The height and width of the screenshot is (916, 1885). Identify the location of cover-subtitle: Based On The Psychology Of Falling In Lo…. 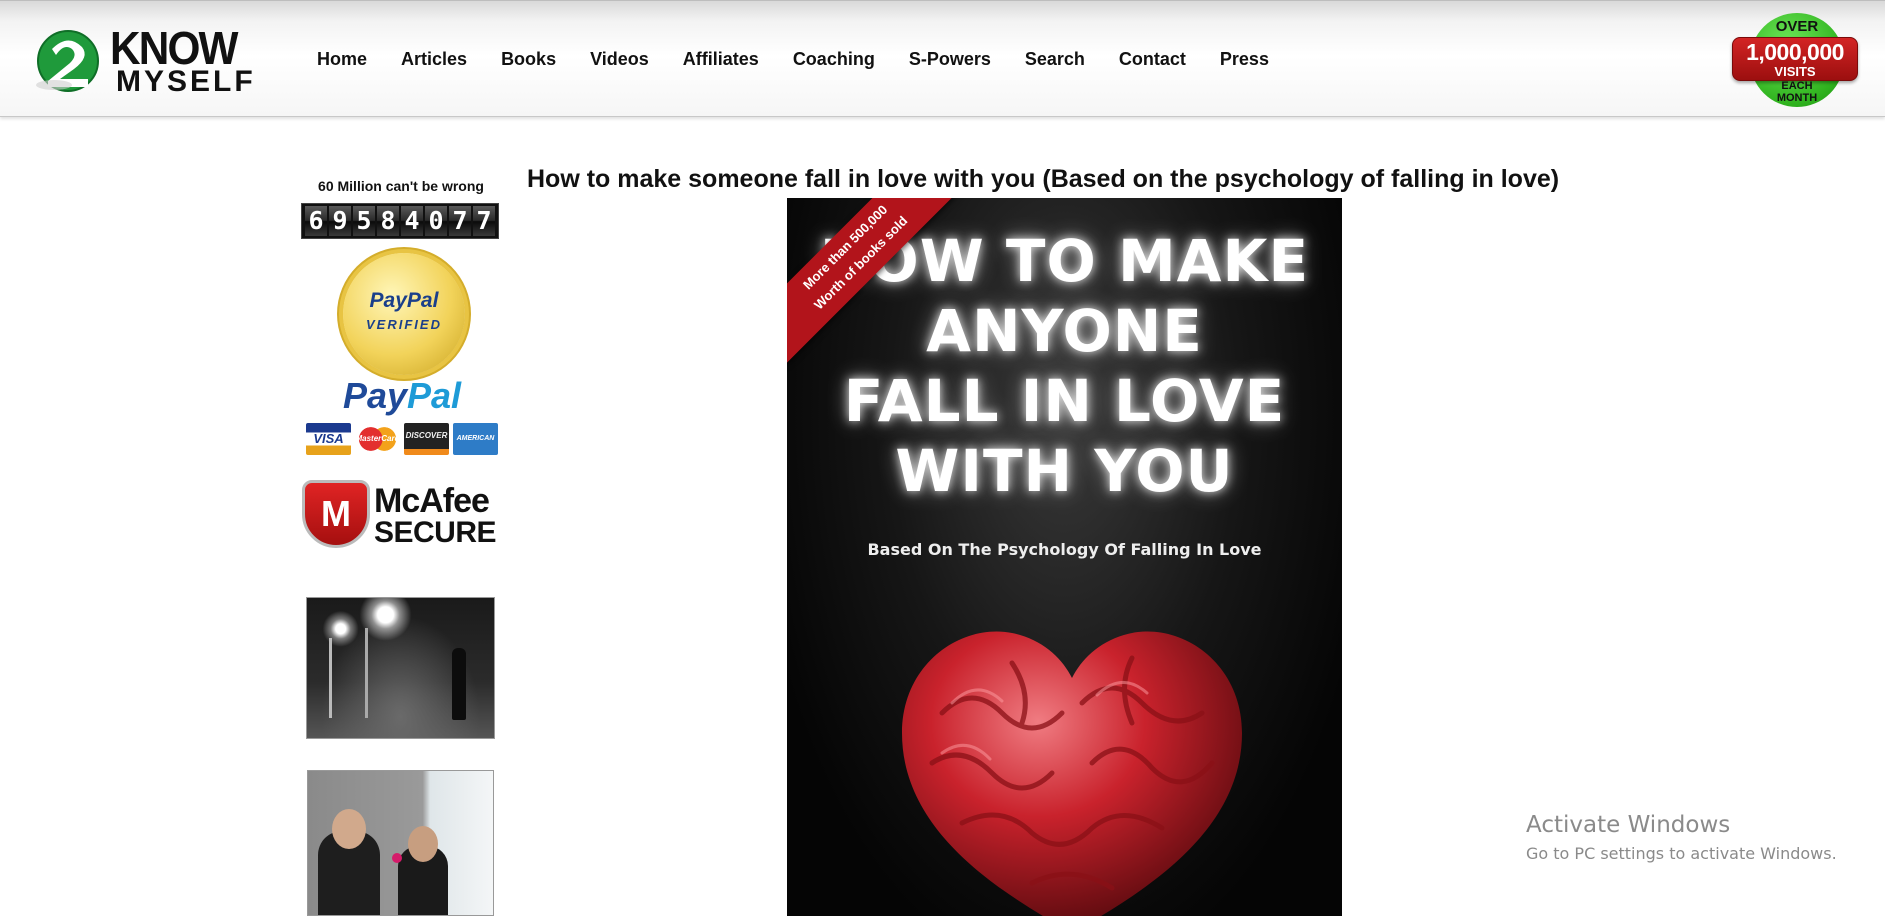
(1064, 549).